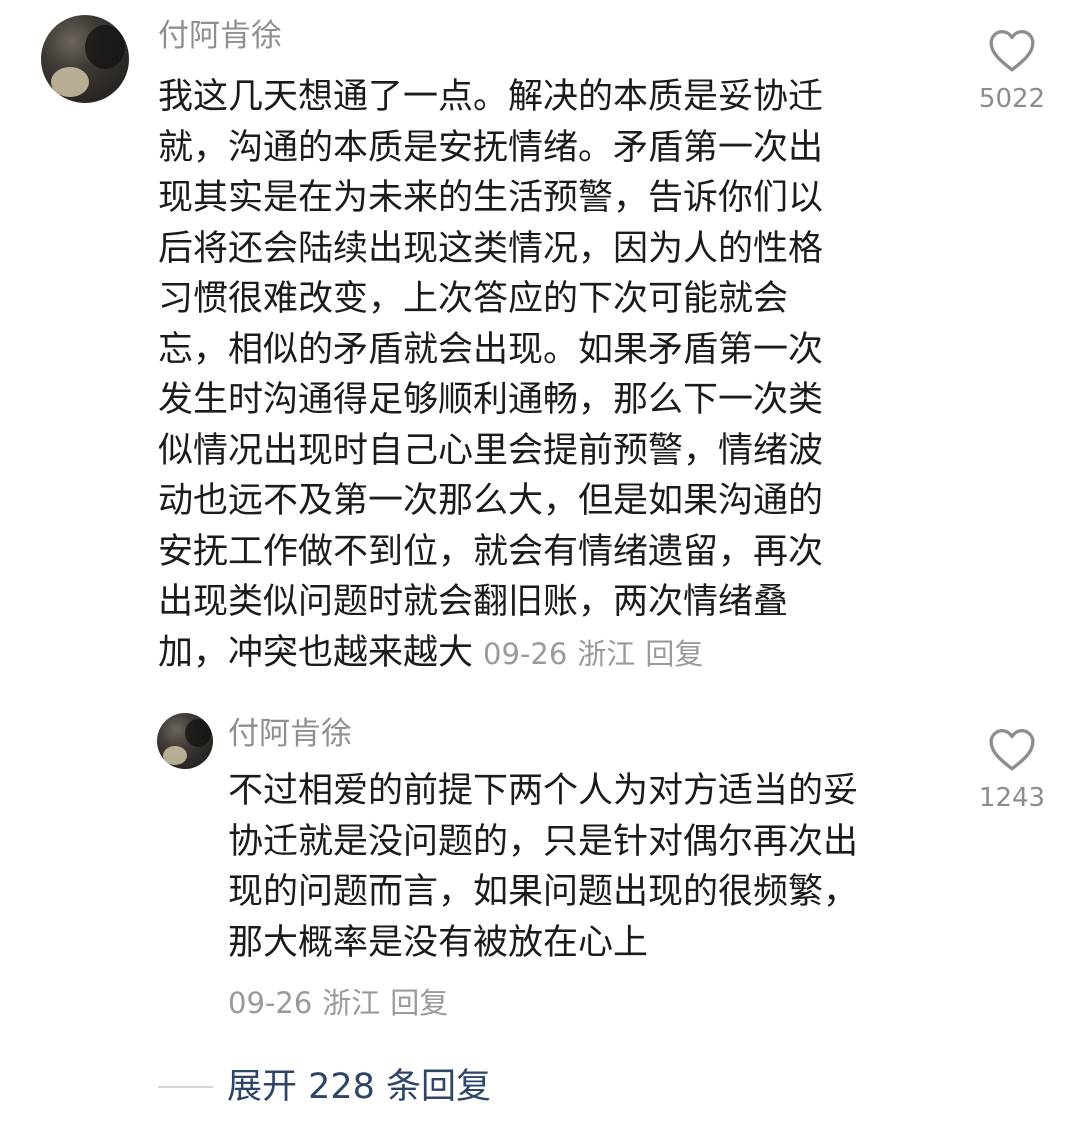 The width and height of the screenshot is (1080, 1126). What do you see at coordinates (491, 198) in the screenshot?
I see `comment-line: 现其实是在为未来的生活预警，告诉你们以` at bounding box center [491, 198].